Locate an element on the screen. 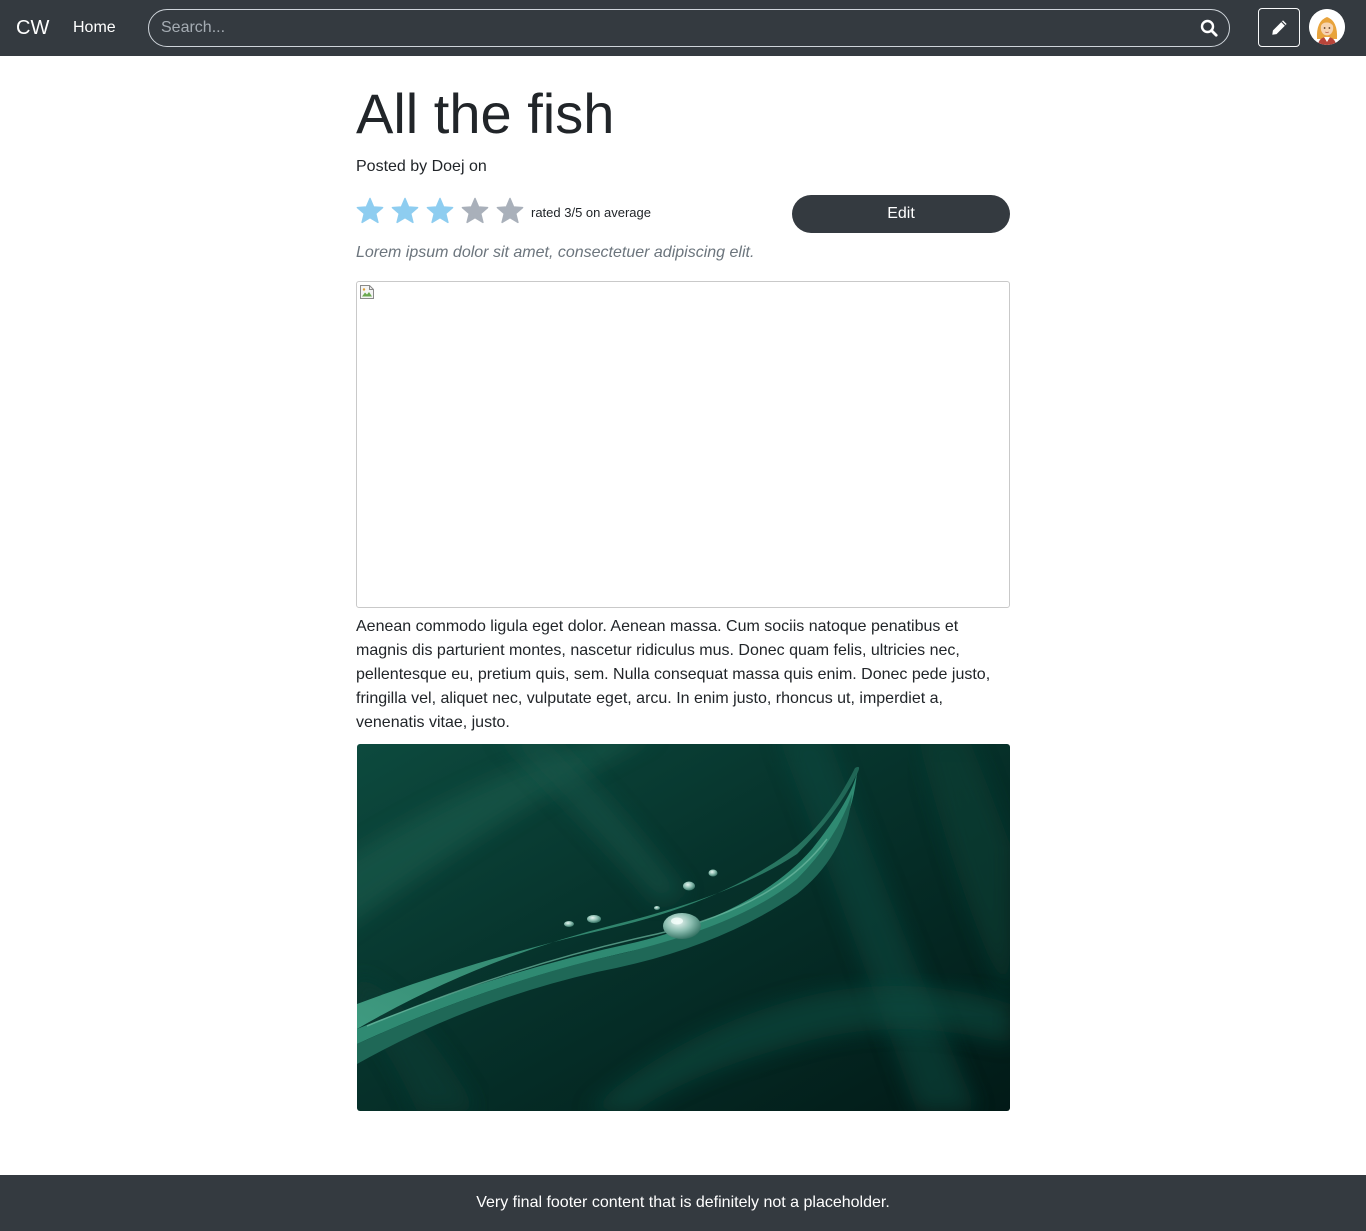 This screenshot has width=1366, height=1231. write-post-button is located at coordinates (1279, 27).